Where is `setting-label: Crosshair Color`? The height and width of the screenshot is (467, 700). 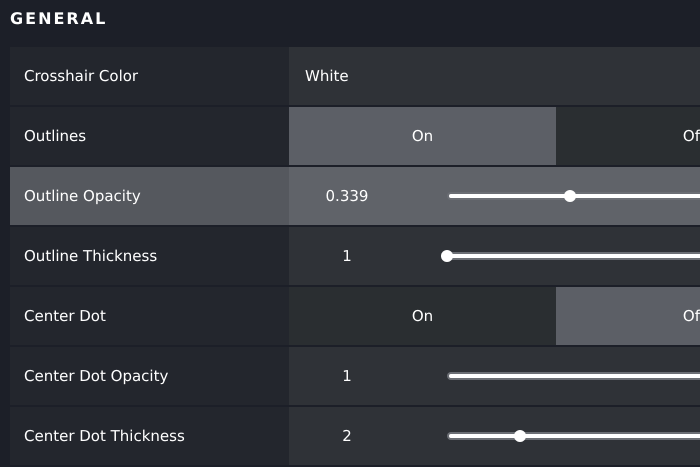 setting-label: Crosshair Color is located at coordinates (81, 76).